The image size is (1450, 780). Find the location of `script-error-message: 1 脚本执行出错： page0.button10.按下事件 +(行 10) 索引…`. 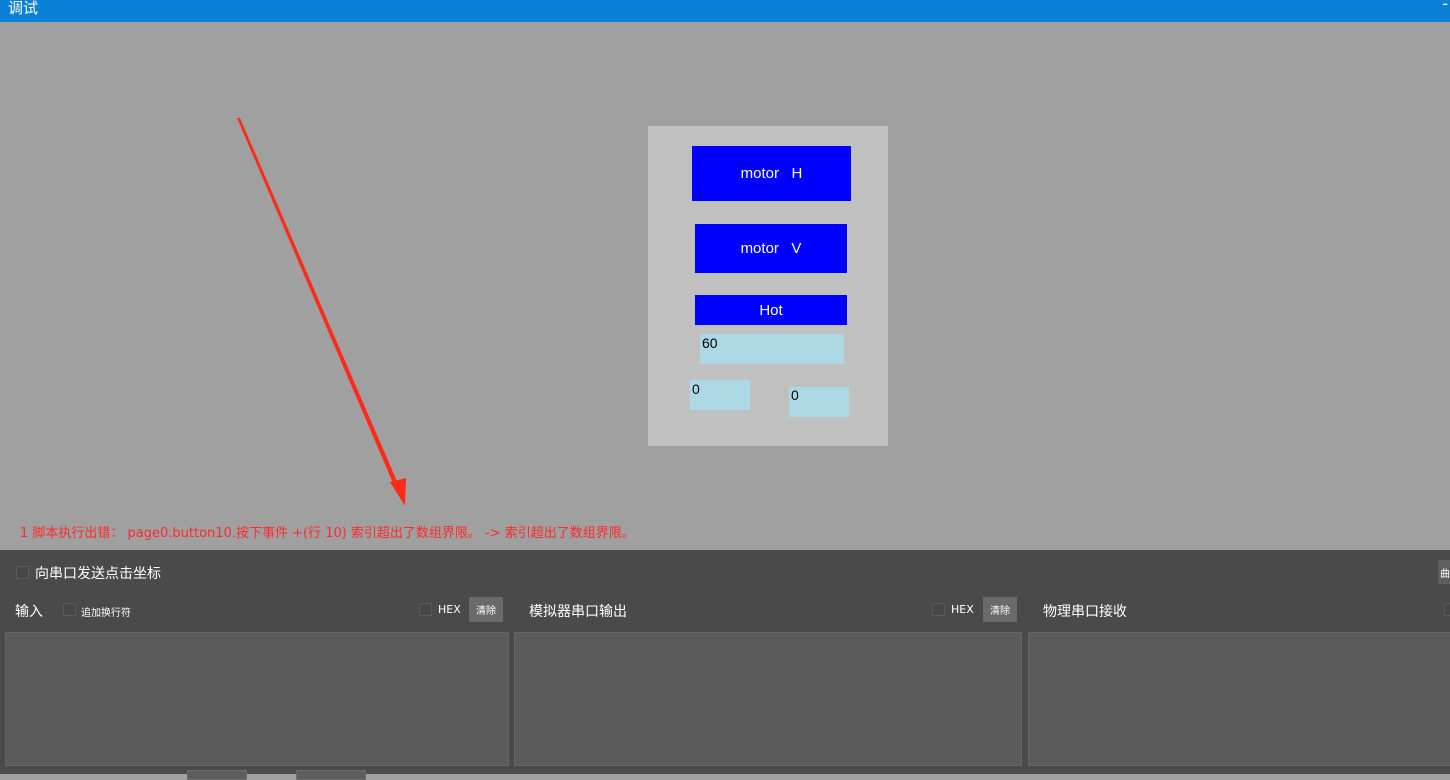

script-error-message: 1 脚本执行出错： page0.button10.按下事件 +(行 10) 索引… is located at coordinates (327, 533).